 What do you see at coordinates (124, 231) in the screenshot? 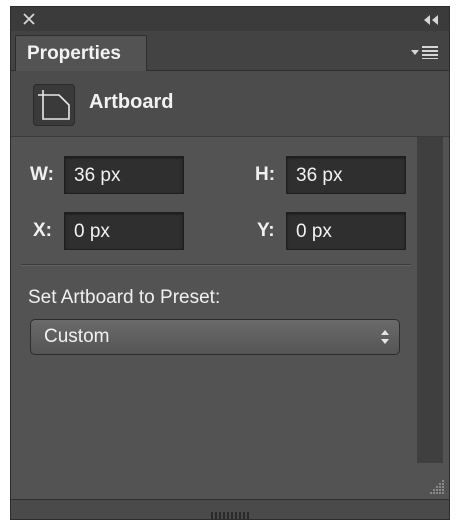
I see `x-field: 0 px` at bounding box center [124, 231].